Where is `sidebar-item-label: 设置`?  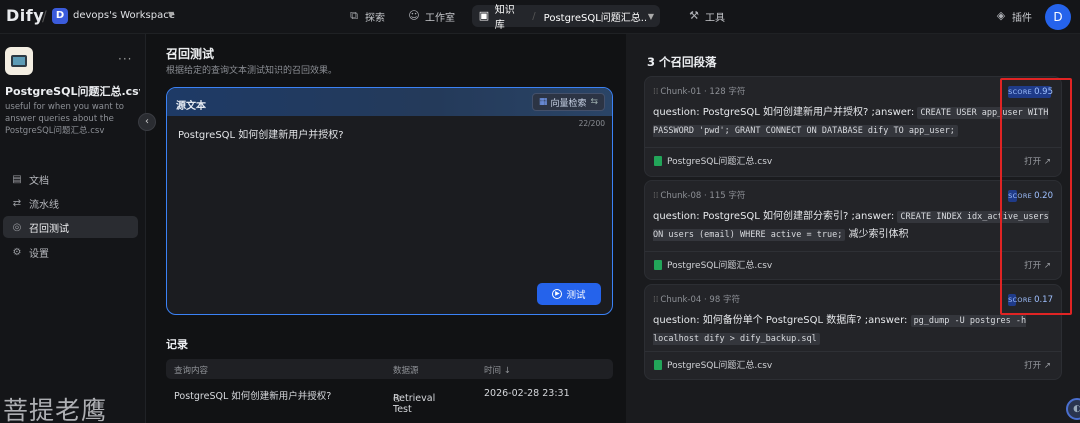
sidebar-item-label: 设置 is located at coordinates (39, 254).